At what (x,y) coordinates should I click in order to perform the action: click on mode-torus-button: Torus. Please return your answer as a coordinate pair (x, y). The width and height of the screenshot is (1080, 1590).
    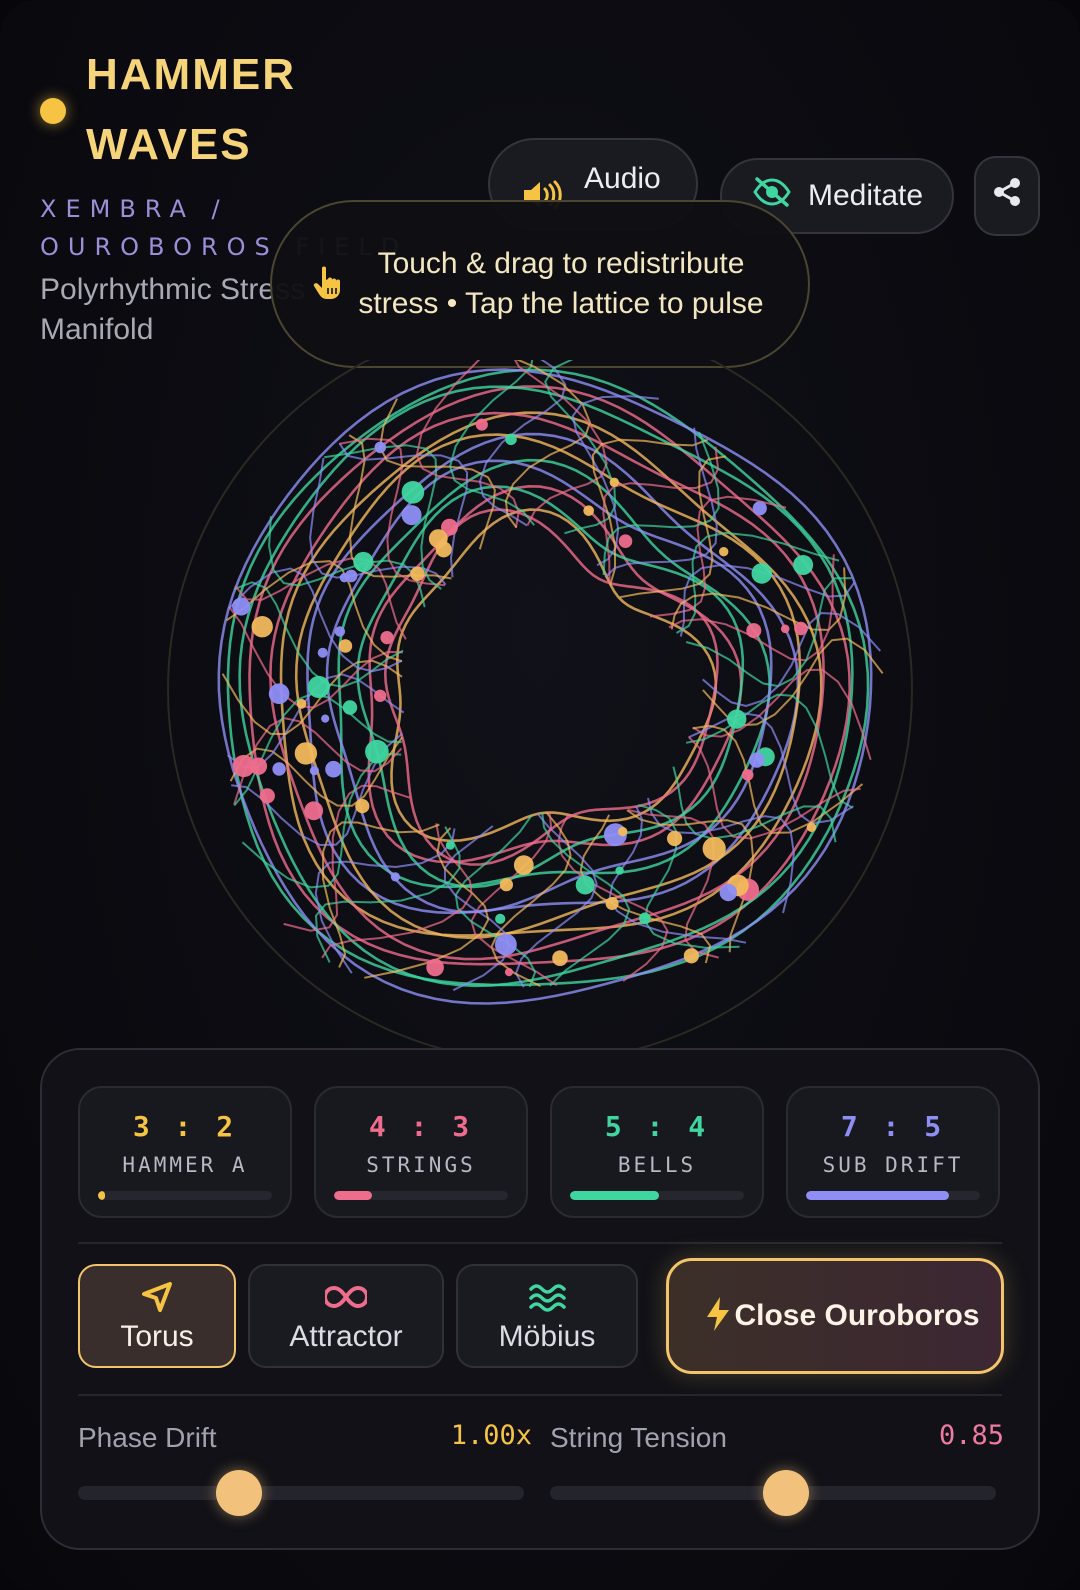
    Looking at the image, I should click on (157, 1316).